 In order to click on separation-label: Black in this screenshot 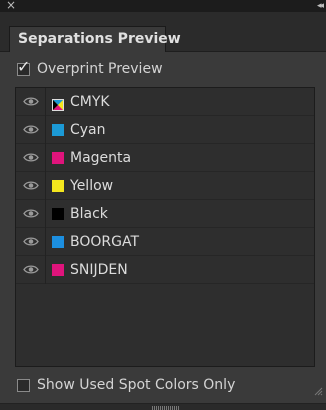, I will do `click(89, 213)`.